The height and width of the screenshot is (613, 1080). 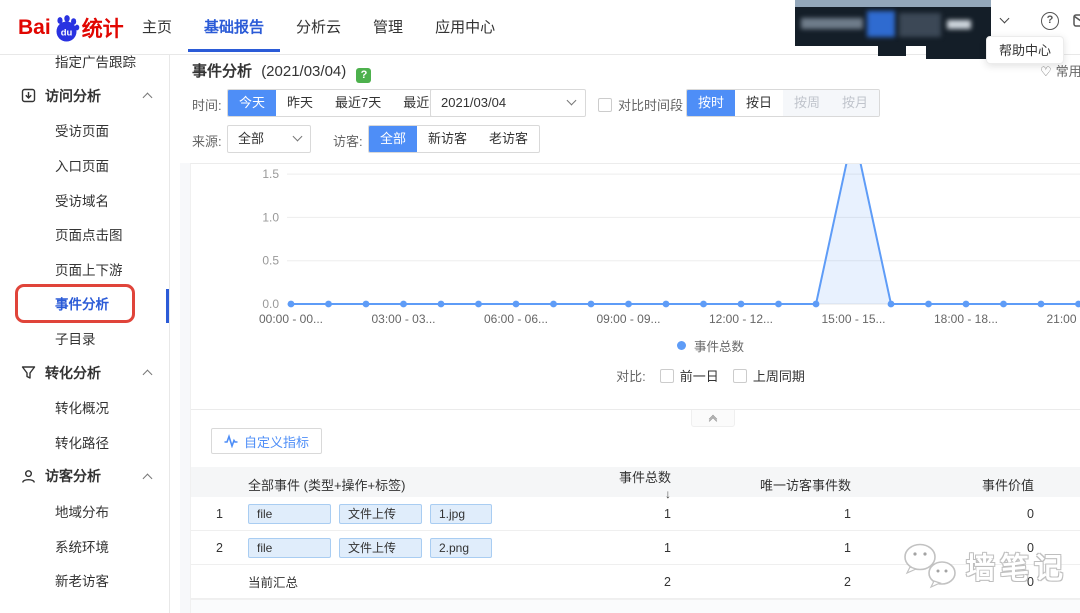 What do you see at coordinates (631, 376) in the screenshot?
I see `compare-label: 对比:` at bounding box center [631, 376].